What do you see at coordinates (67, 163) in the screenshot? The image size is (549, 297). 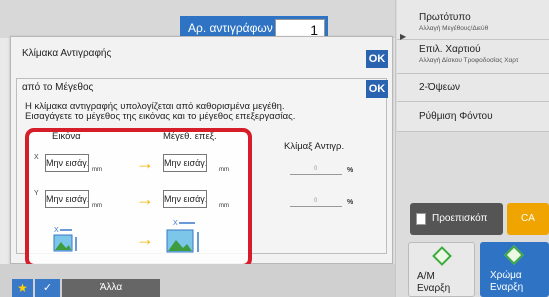 I see `image-x-input: Μην εισάγ.` at bounding box center [67, 163].